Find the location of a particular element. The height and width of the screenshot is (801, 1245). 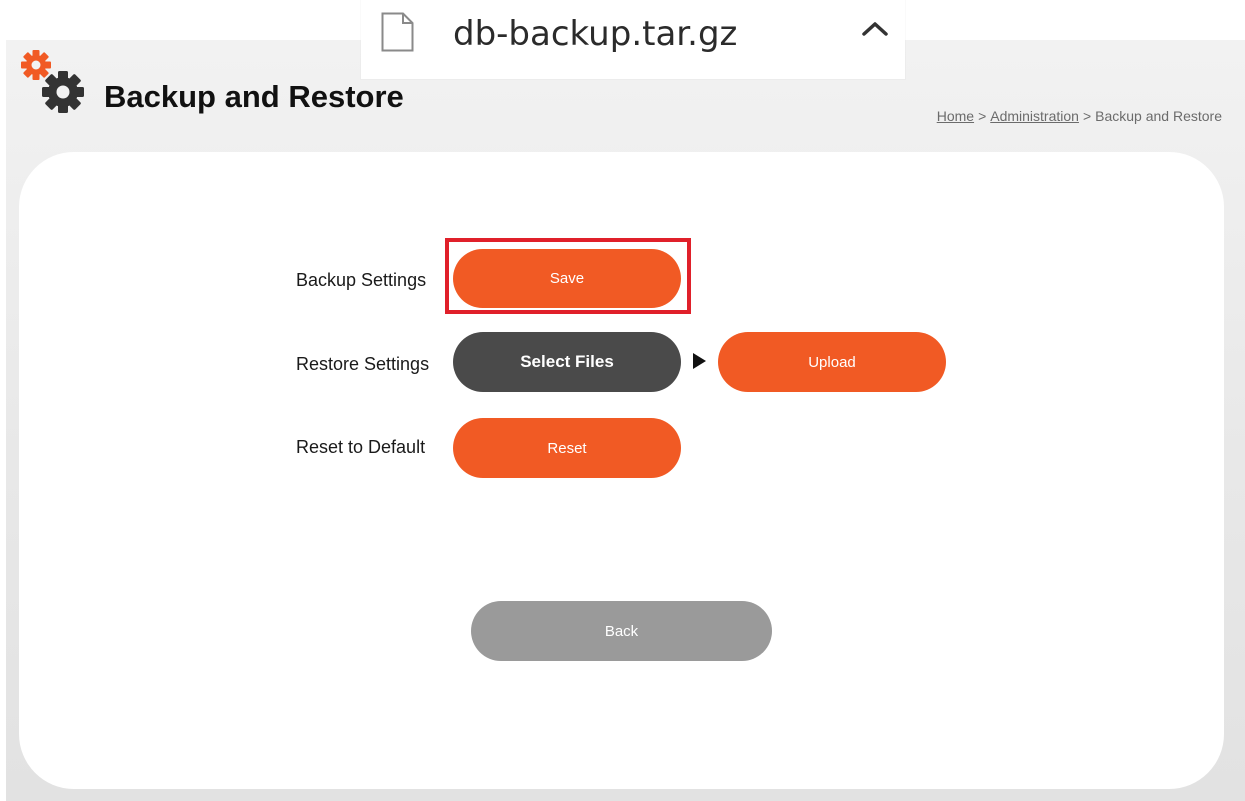

breadcrumb: Home > Administration > Backup and Restore is located at coordinates (1079, 116).